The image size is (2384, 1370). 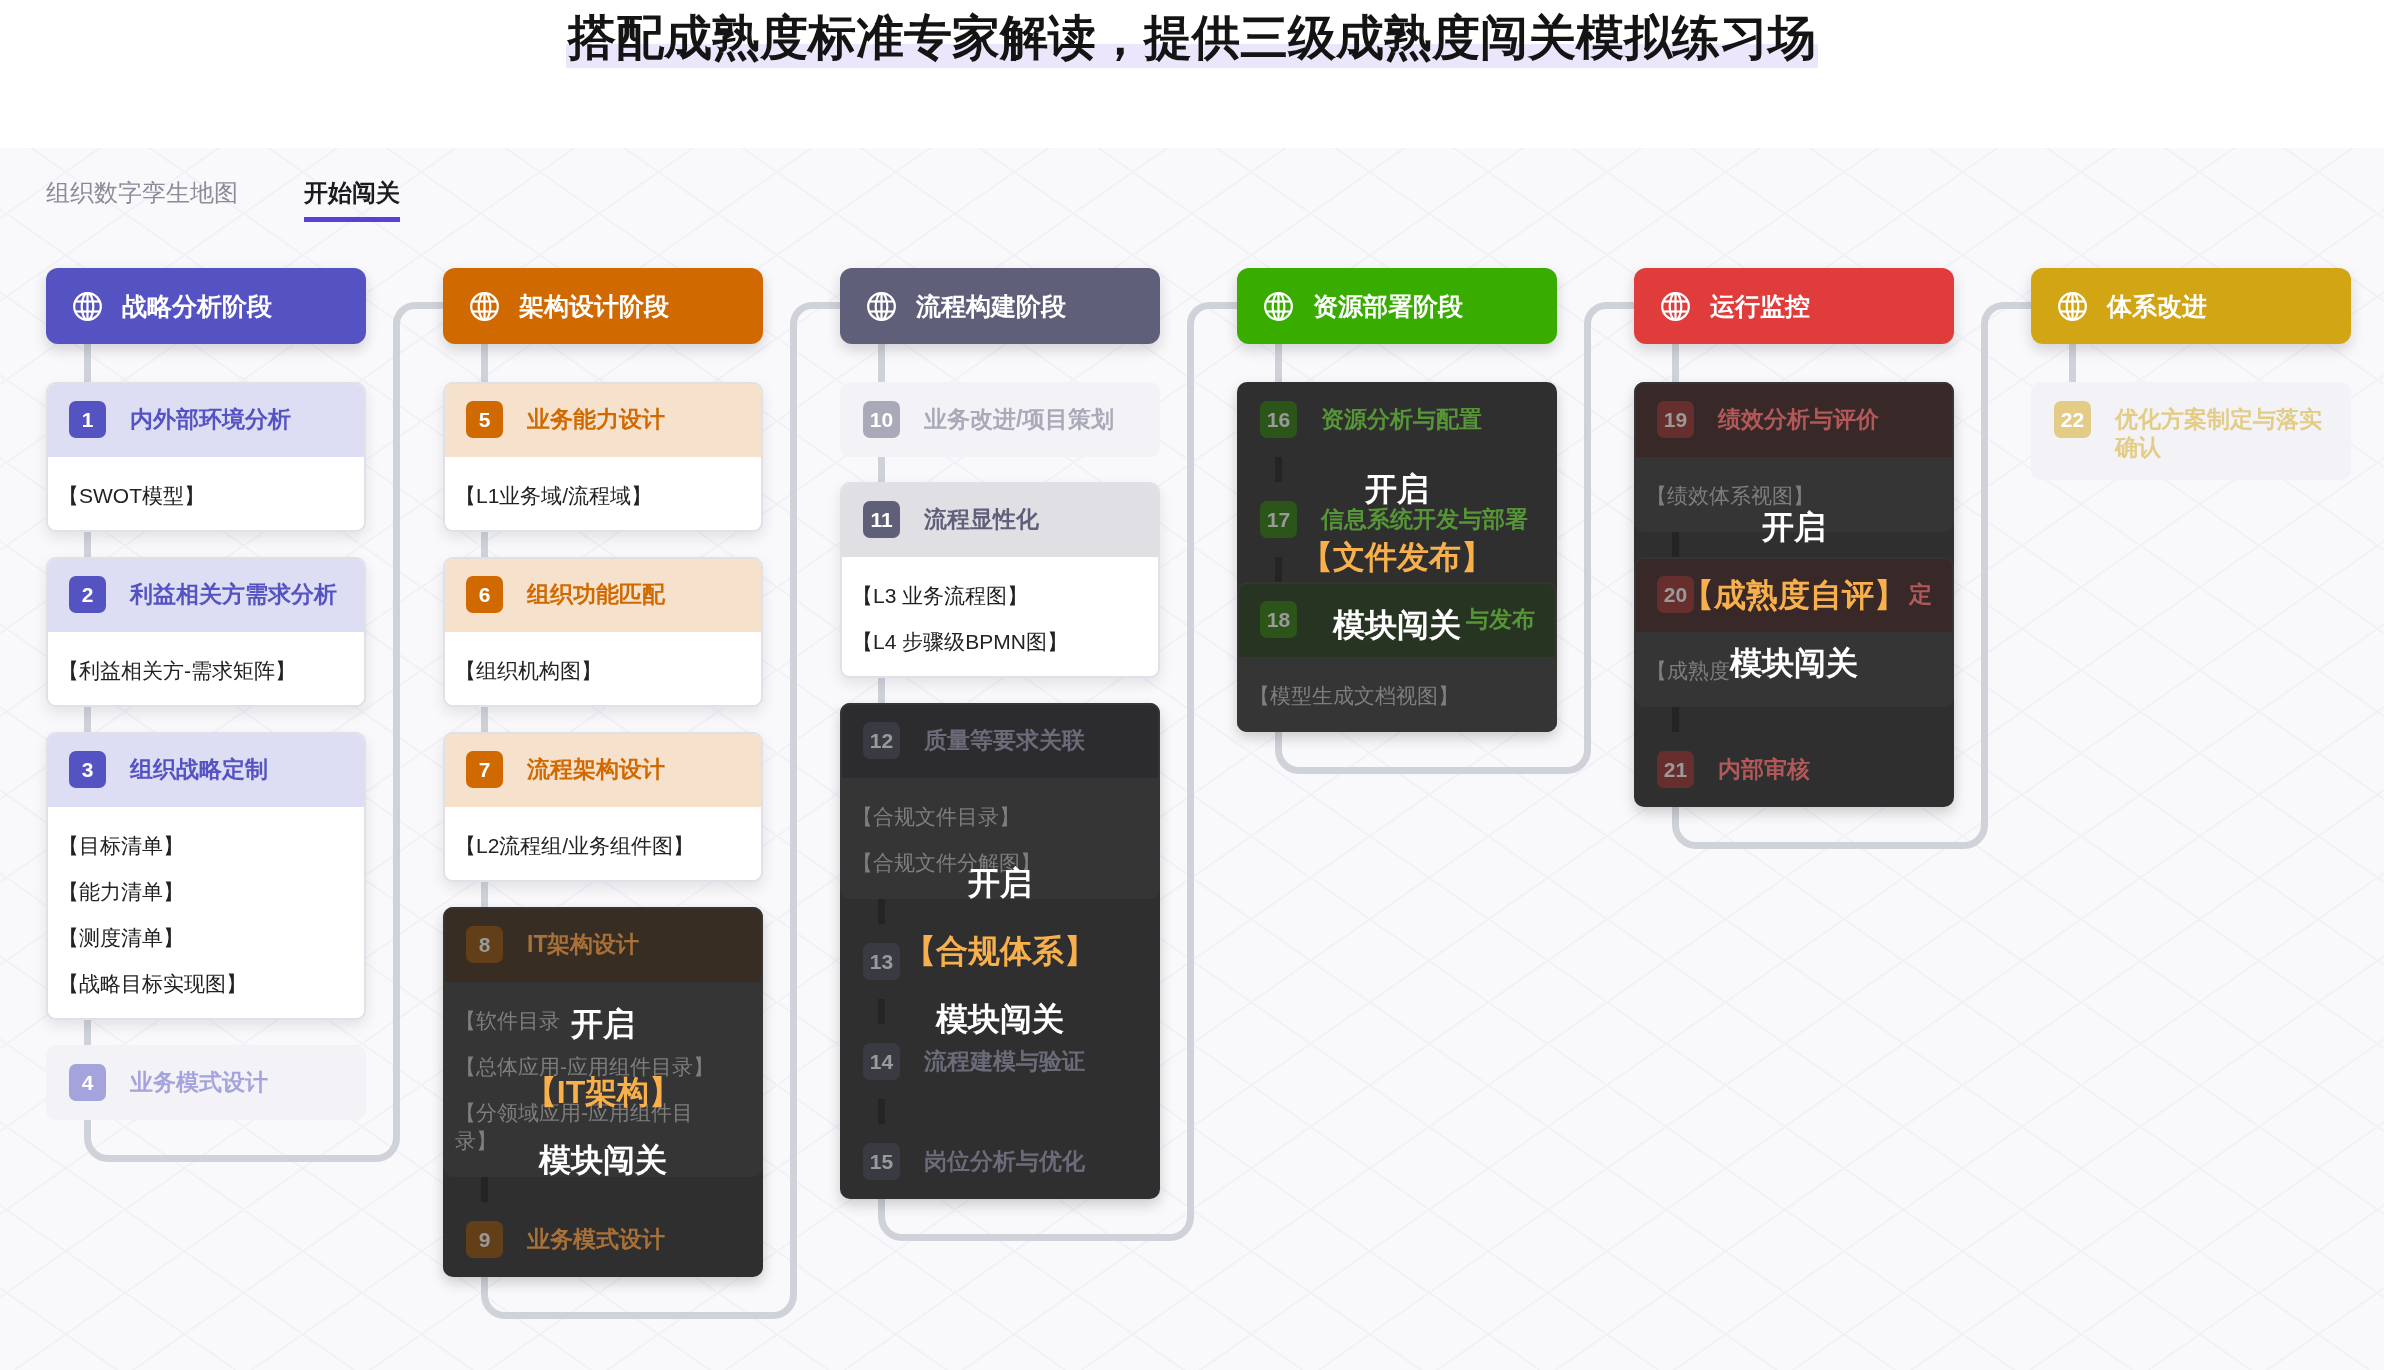 What do you see at coordinates (142, 199) in the screenshot?
I see `tab: 组织数字孪生地图` at bounding box center [142, 199].